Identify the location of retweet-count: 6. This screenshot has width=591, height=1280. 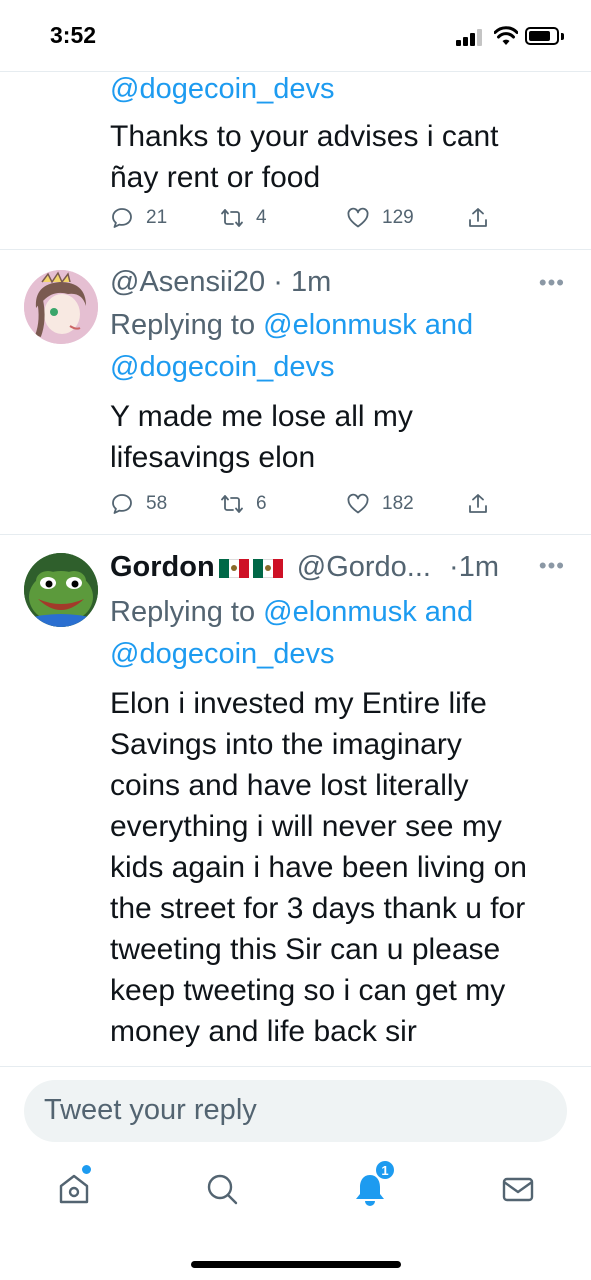
(261, 503).